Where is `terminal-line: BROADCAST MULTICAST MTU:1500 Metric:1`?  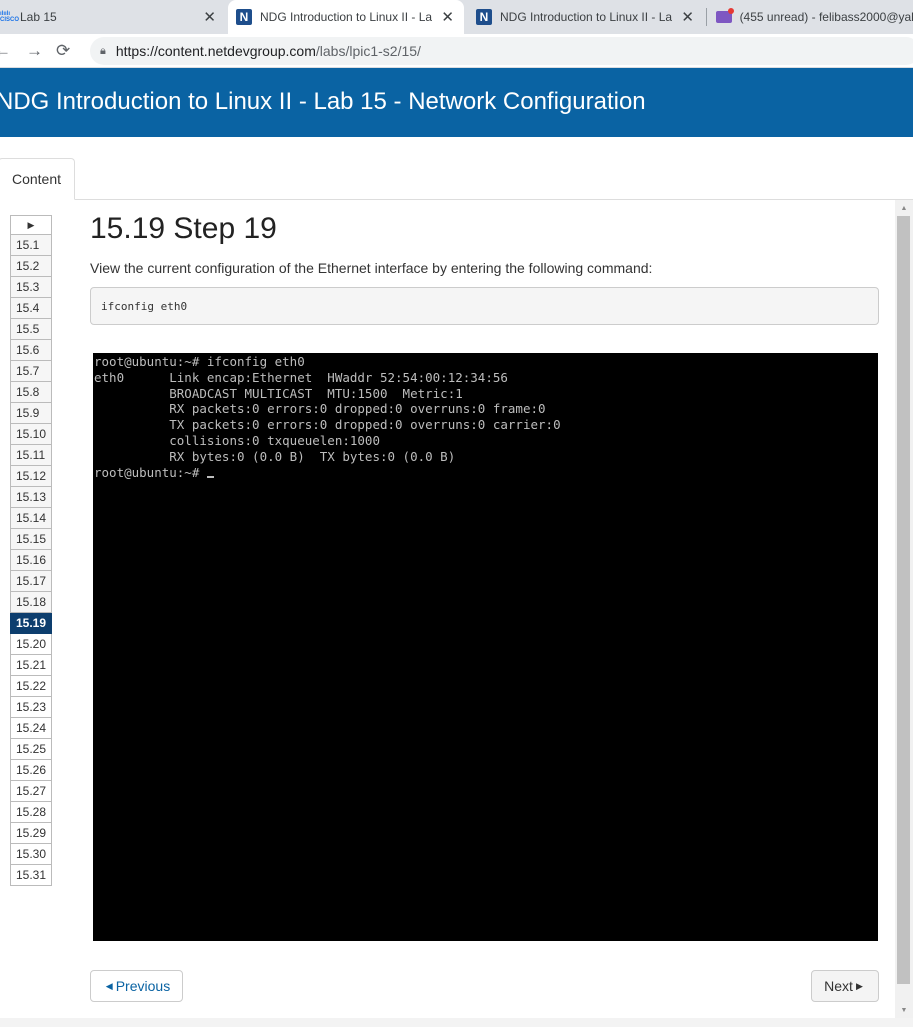
terminal-line: BROADCAST MULTICAST MTU:1500 Metric:1 is located at coordinates (278, 393).